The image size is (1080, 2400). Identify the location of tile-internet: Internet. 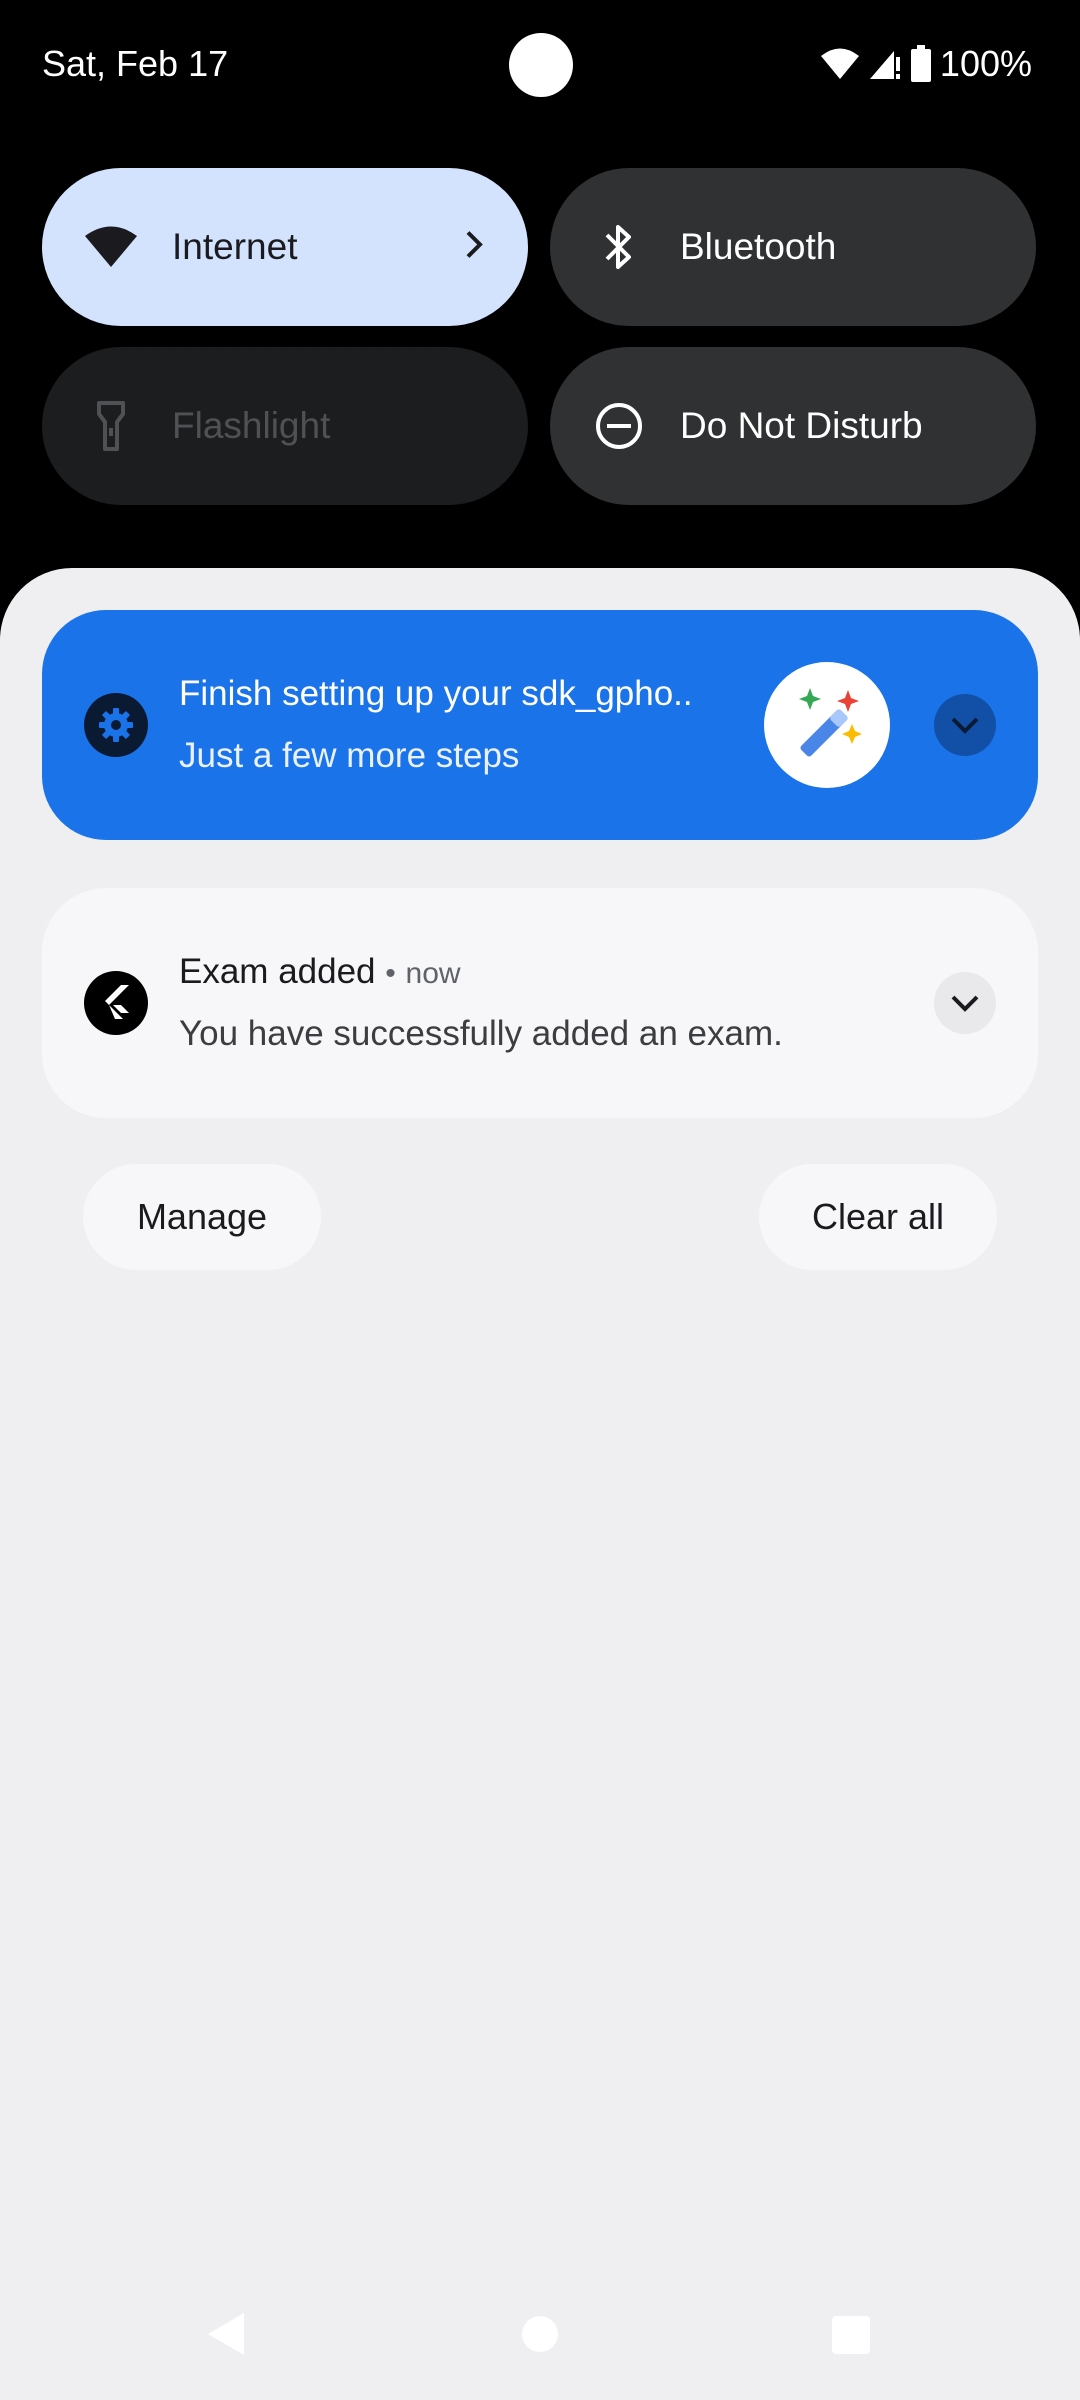
(285, 247).